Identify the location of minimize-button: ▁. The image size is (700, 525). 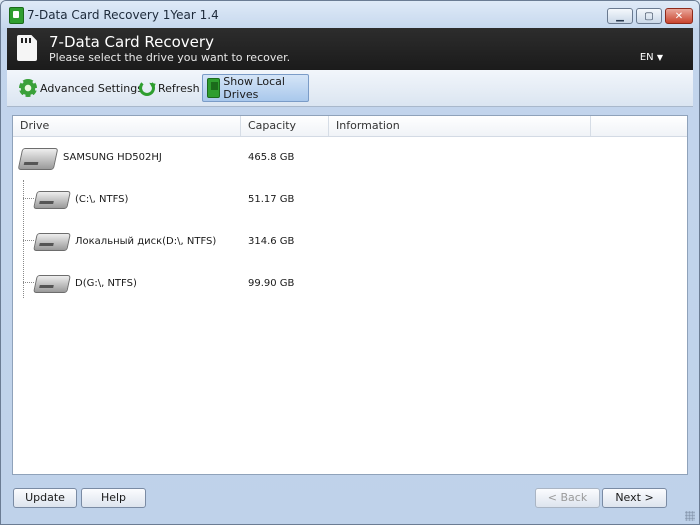
(620, 16).